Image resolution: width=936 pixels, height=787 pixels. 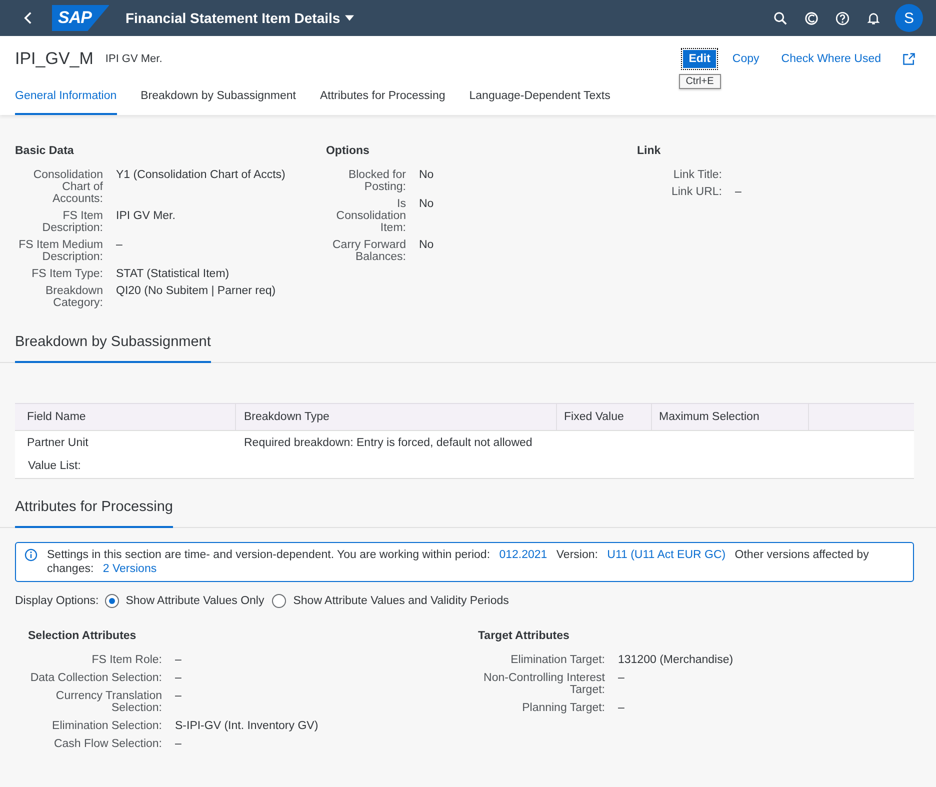 What do you see at coordinates (66, 274) in the screenshot?
I see `field-label: FS Item Type:` at bounding box center [66, 274].